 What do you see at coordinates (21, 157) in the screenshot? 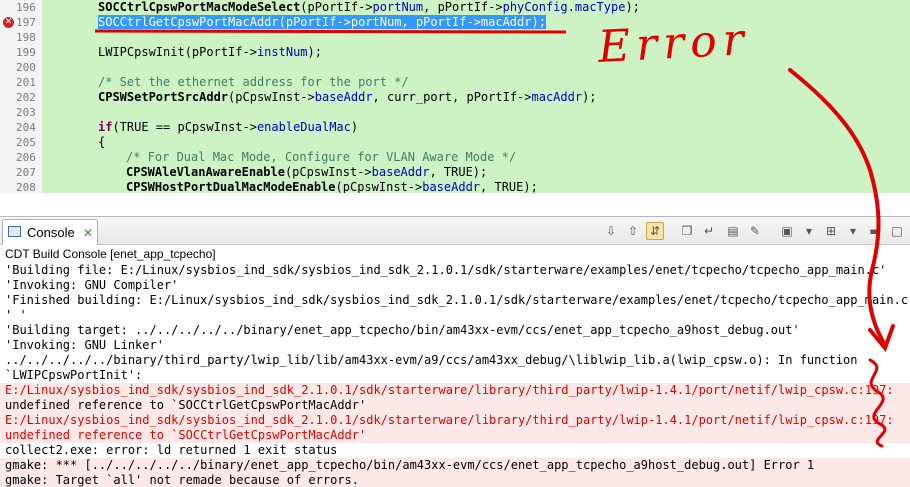
I see `line-number: 206` at bounding box center [21, 157].